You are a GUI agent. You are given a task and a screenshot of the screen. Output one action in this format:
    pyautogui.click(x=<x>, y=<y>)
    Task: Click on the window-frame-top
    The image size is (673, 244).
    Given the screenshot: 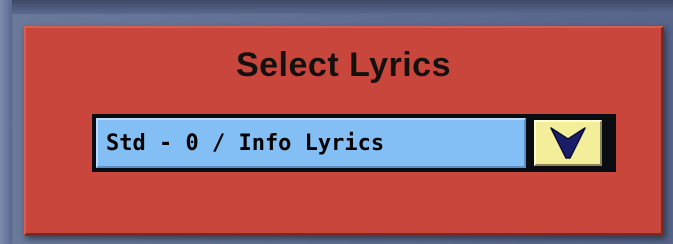 What is the action you would take?
    pyautogui.click(x=336, y=7)
    